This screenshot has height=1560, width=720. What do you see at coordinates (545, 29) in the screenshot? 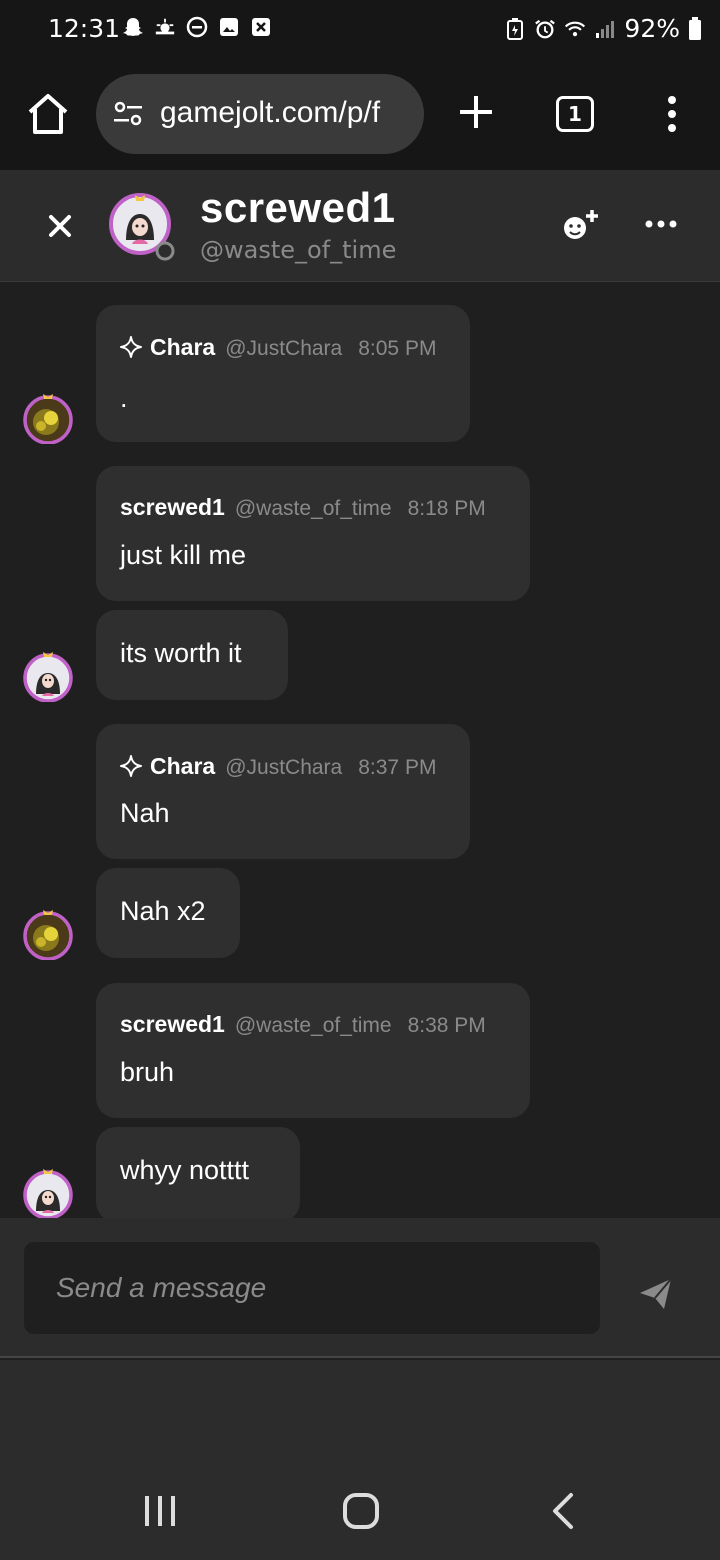
I see `alarm-icon` at bounding box center [545, 29].